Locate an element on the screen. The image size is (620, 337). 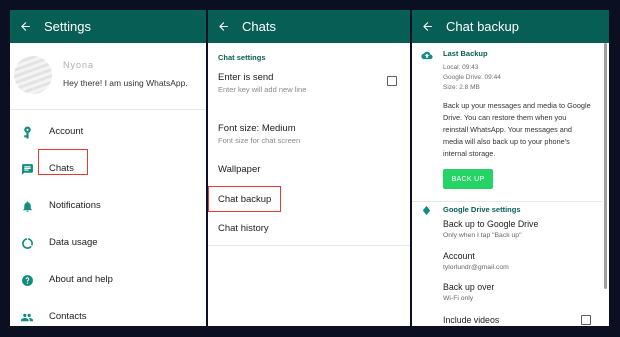
page-title: Chats is located at coordinates (259, 26).